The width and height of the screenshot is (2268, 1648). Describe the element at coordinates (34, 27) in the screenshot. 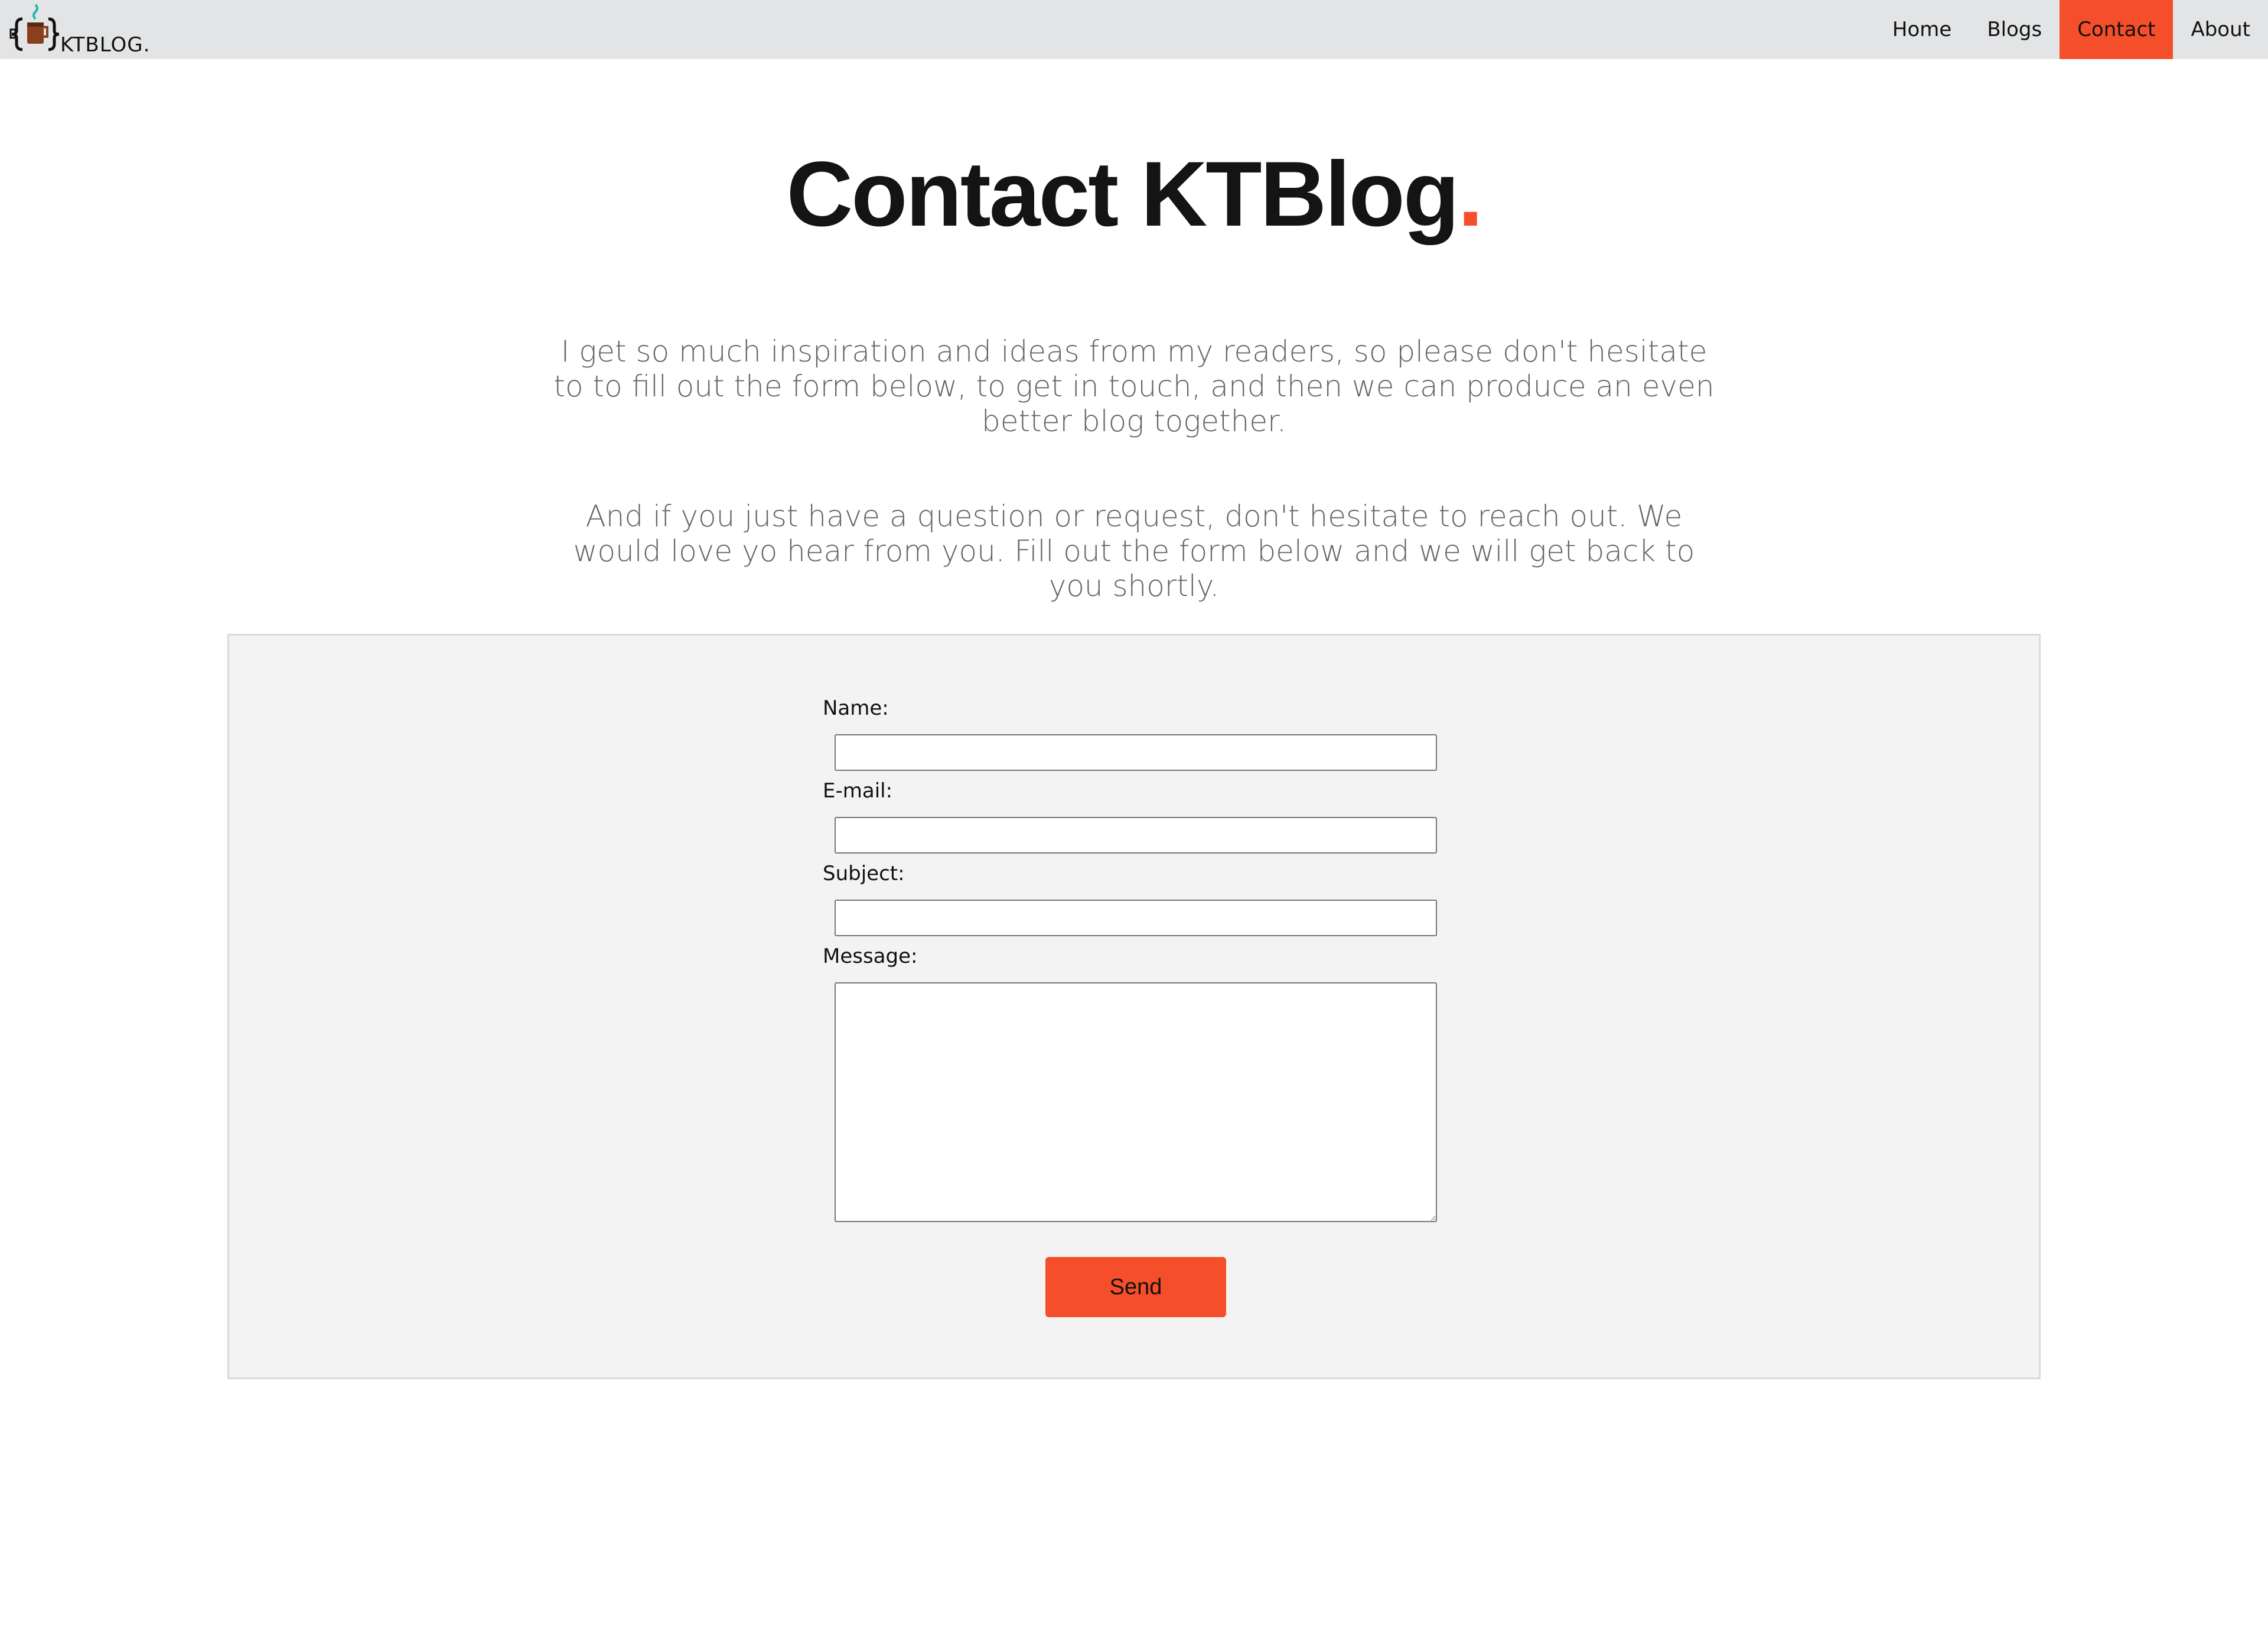

I see `coffee-mug-braces-icon` at that location.